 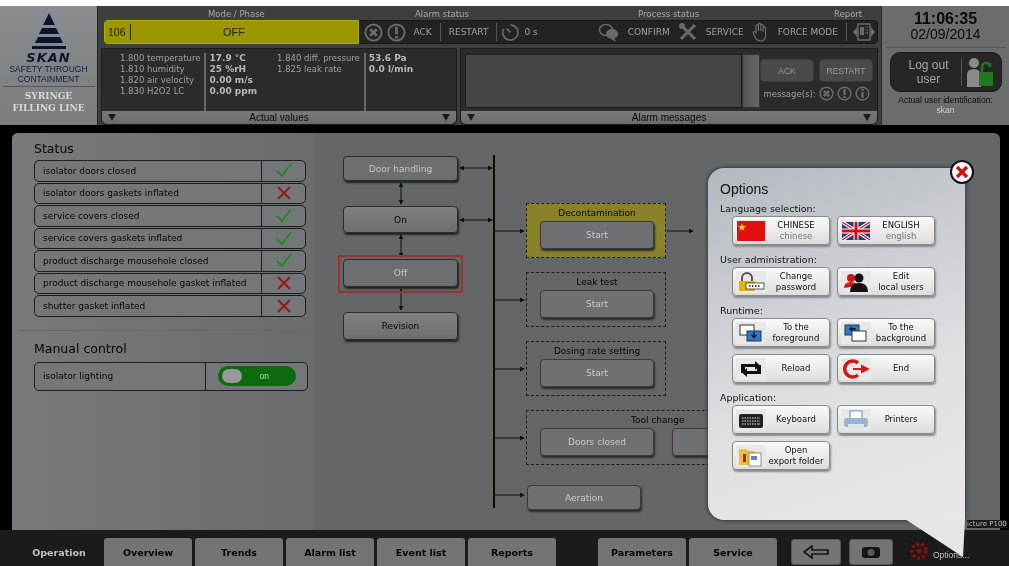 I want to click on option-button: Keyboard, so click(x=781, y=419).